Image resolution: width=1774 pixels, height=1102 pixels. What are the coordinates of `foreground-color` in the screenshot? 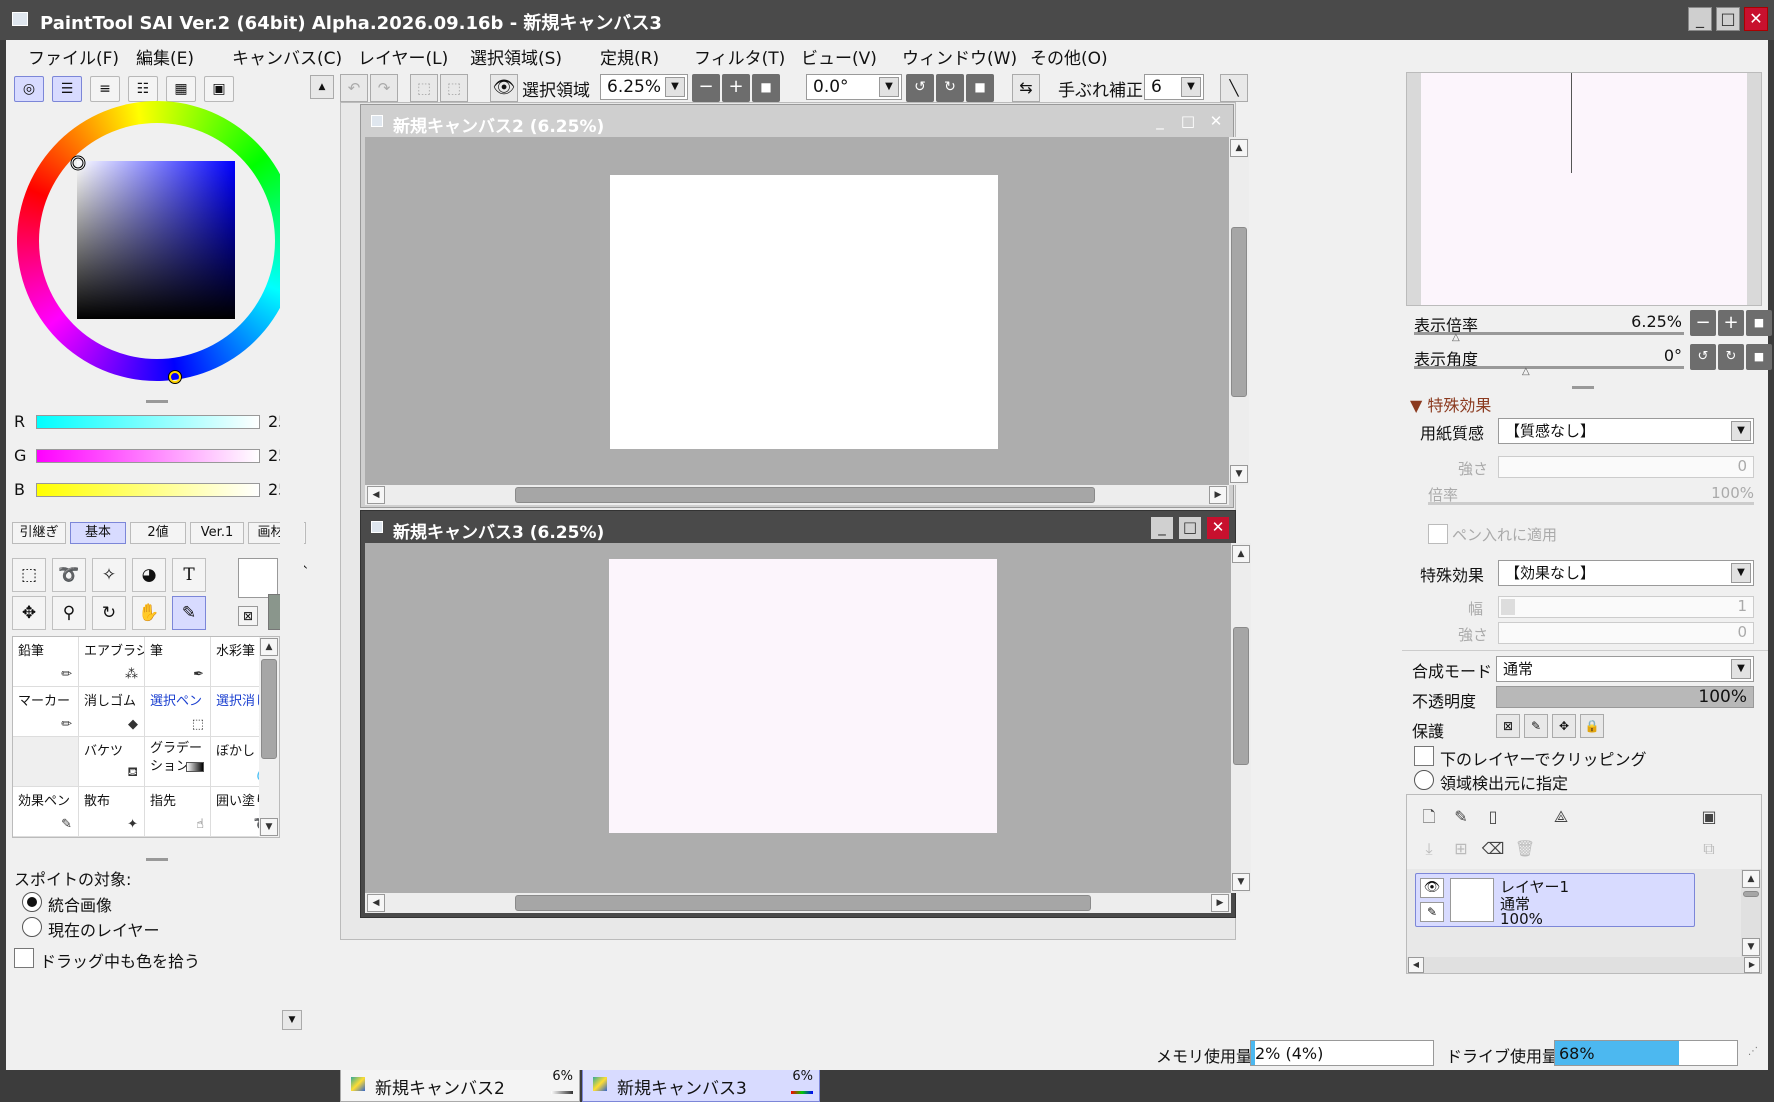 It's located at (258, 578).